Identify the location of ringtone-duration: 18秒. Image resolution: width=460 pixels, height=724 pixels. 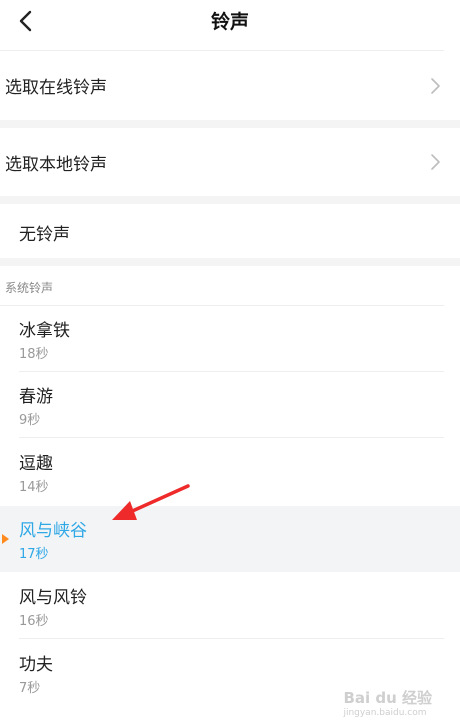
(34, 354).